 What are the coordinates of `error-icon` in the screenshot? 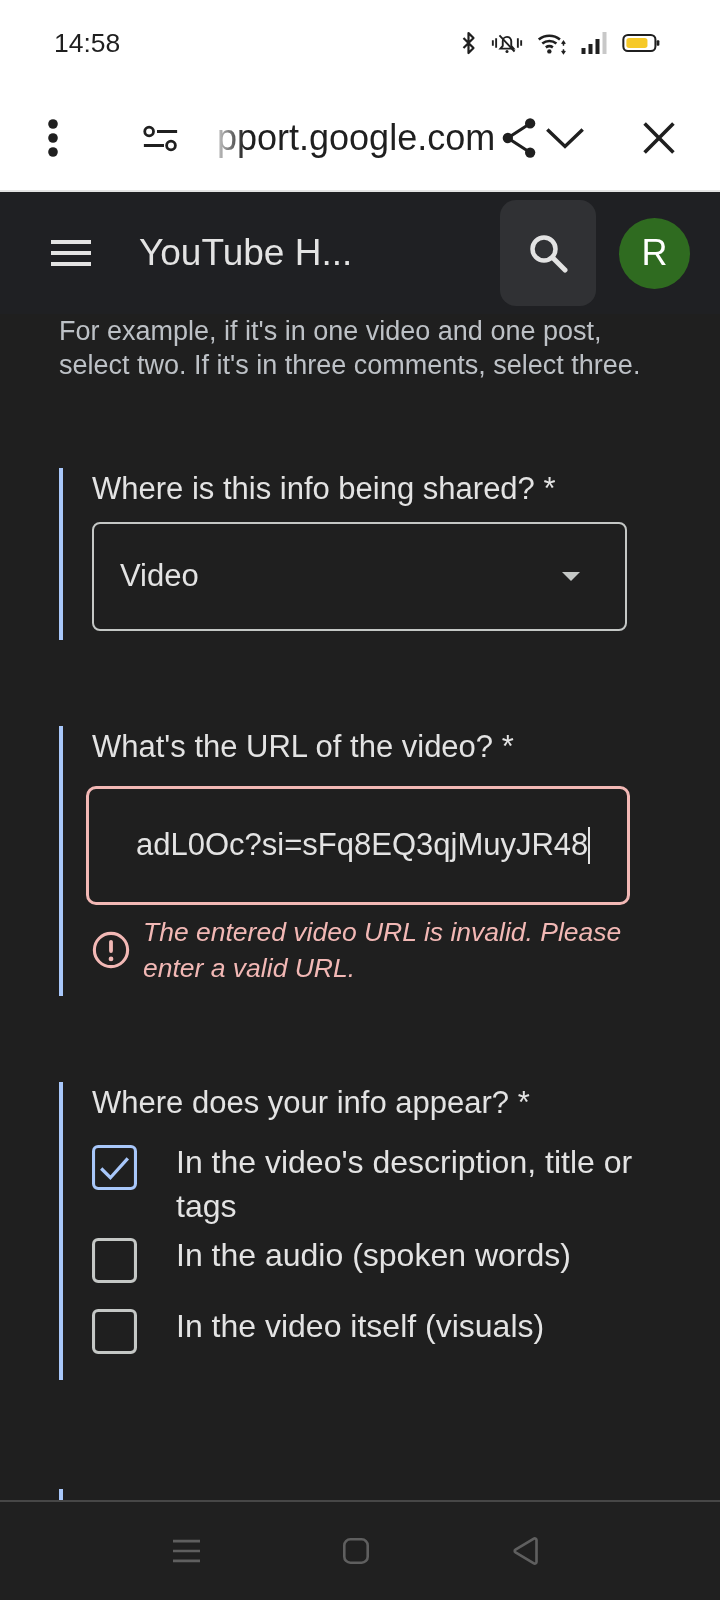 It's located at (111, 950).